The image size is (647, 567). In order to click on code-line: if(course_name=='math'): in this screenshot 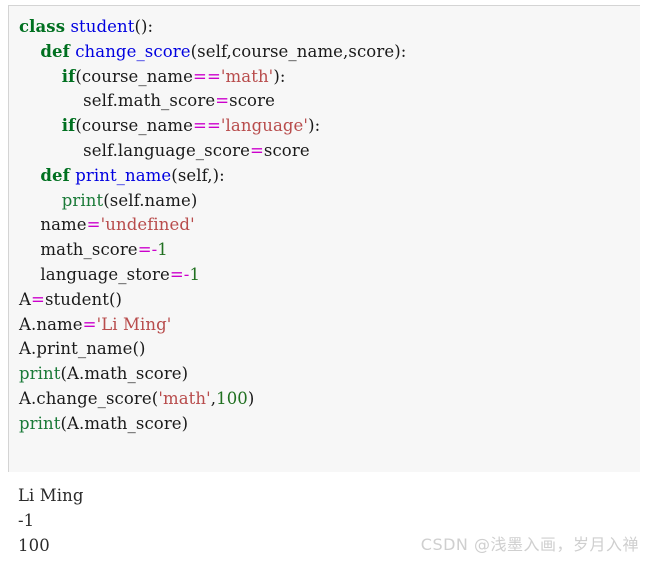, I will do `click(329, 77)`.